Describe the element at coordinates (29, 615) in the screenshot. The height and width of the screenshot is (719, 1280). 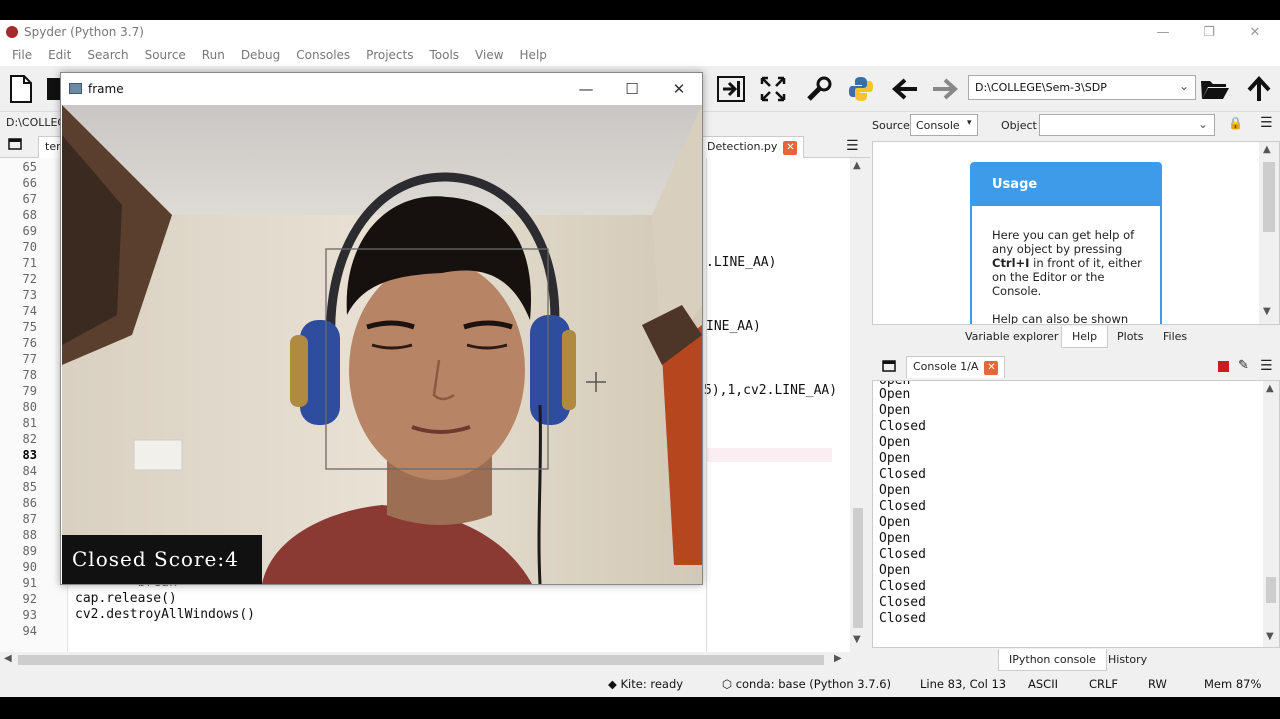
I see `line-number: 93` at that location.